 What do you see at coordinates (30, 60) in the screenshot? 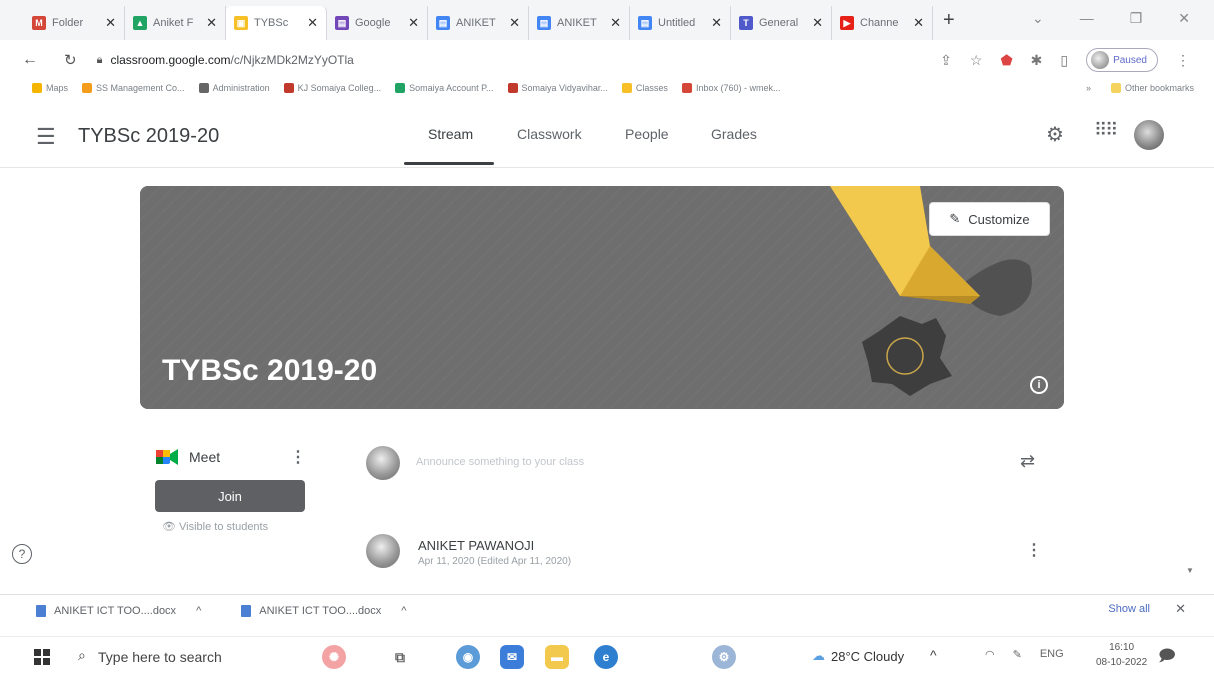
I see `back-icon: ←` at bounding box center [30, 60].